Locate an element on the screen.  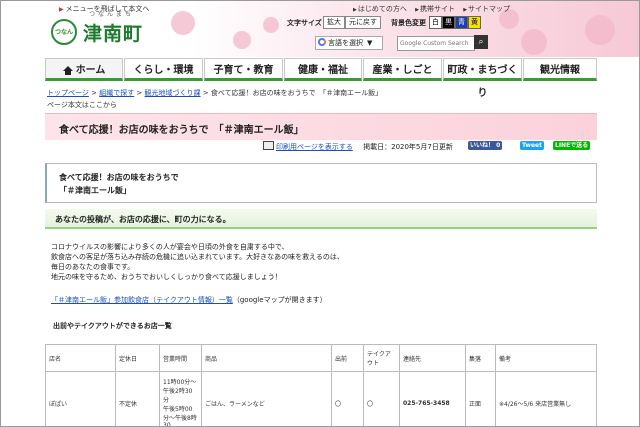
nav-town-policy: 町政・まちづくり is located at coordinates (482, 78).